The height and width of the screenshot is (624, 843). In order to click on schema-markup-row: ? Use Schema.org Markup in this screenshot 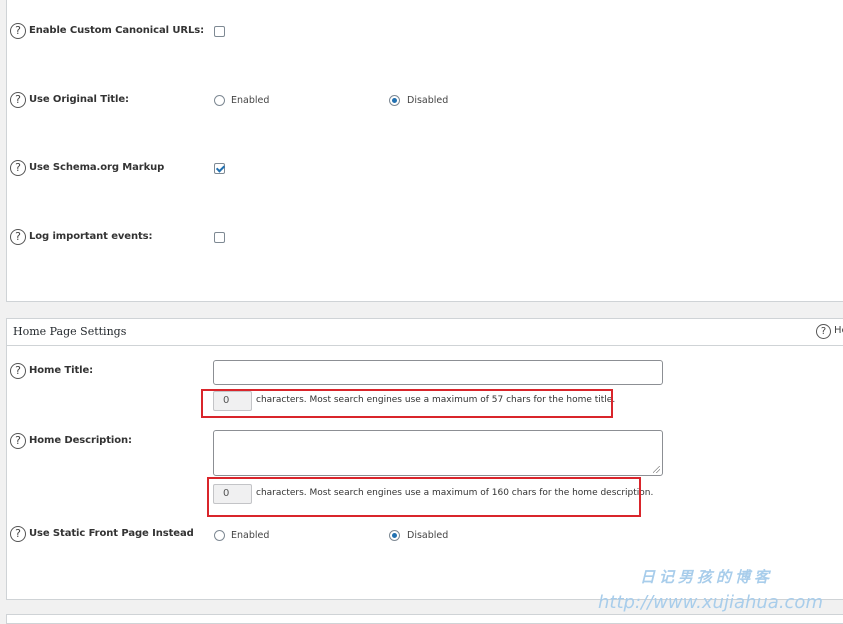, I will do `click(425, 172)`.